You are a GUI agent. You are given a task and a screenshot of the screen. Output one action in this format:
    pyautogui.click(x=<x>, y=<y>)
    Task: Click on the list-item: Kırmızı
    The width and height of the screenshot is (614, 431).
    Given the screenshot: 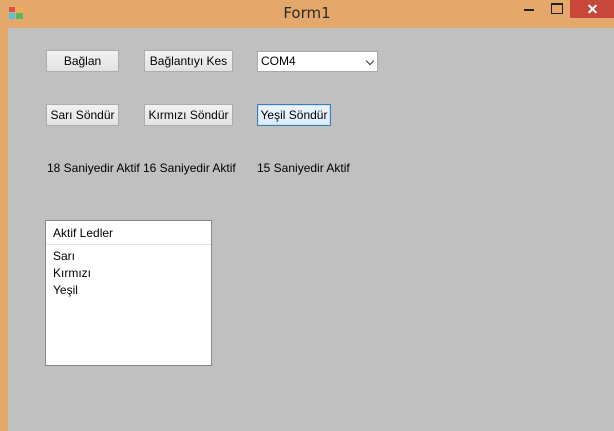 What is the action you would take?
    pyautogui.click(x=72, y=273)
    